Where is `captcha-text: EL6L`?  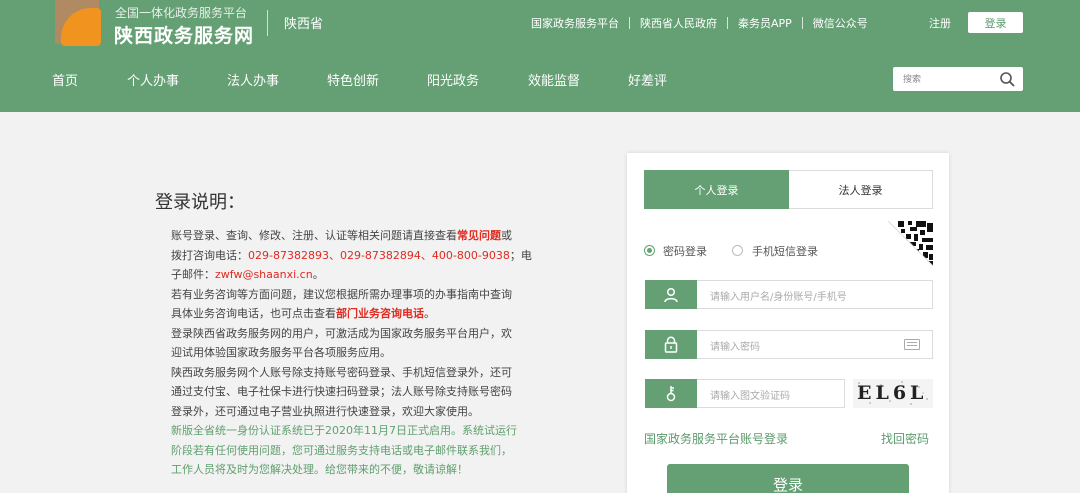
captcha-text: EL6L is located at coordinates (892, 393).